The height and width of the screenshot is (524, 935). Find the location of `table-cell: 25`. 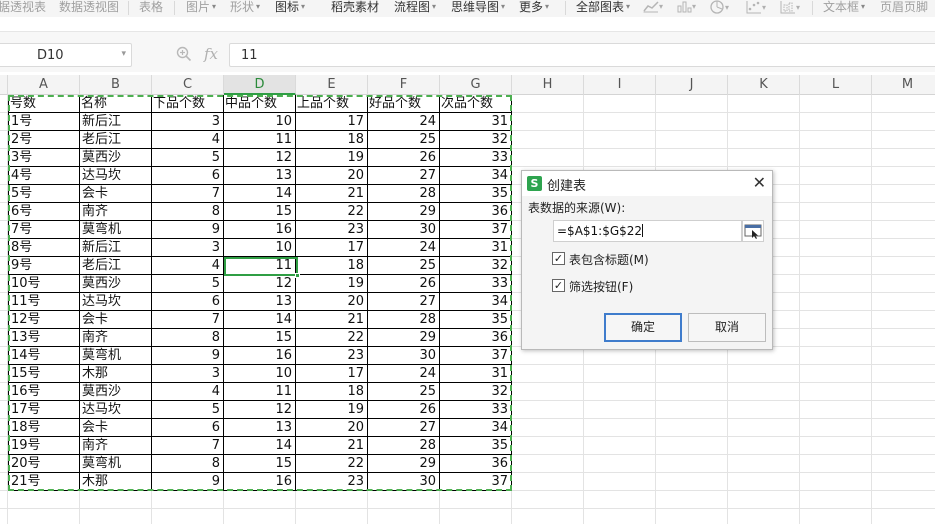

table-cell: 25 is located at coordinates (404, 392).